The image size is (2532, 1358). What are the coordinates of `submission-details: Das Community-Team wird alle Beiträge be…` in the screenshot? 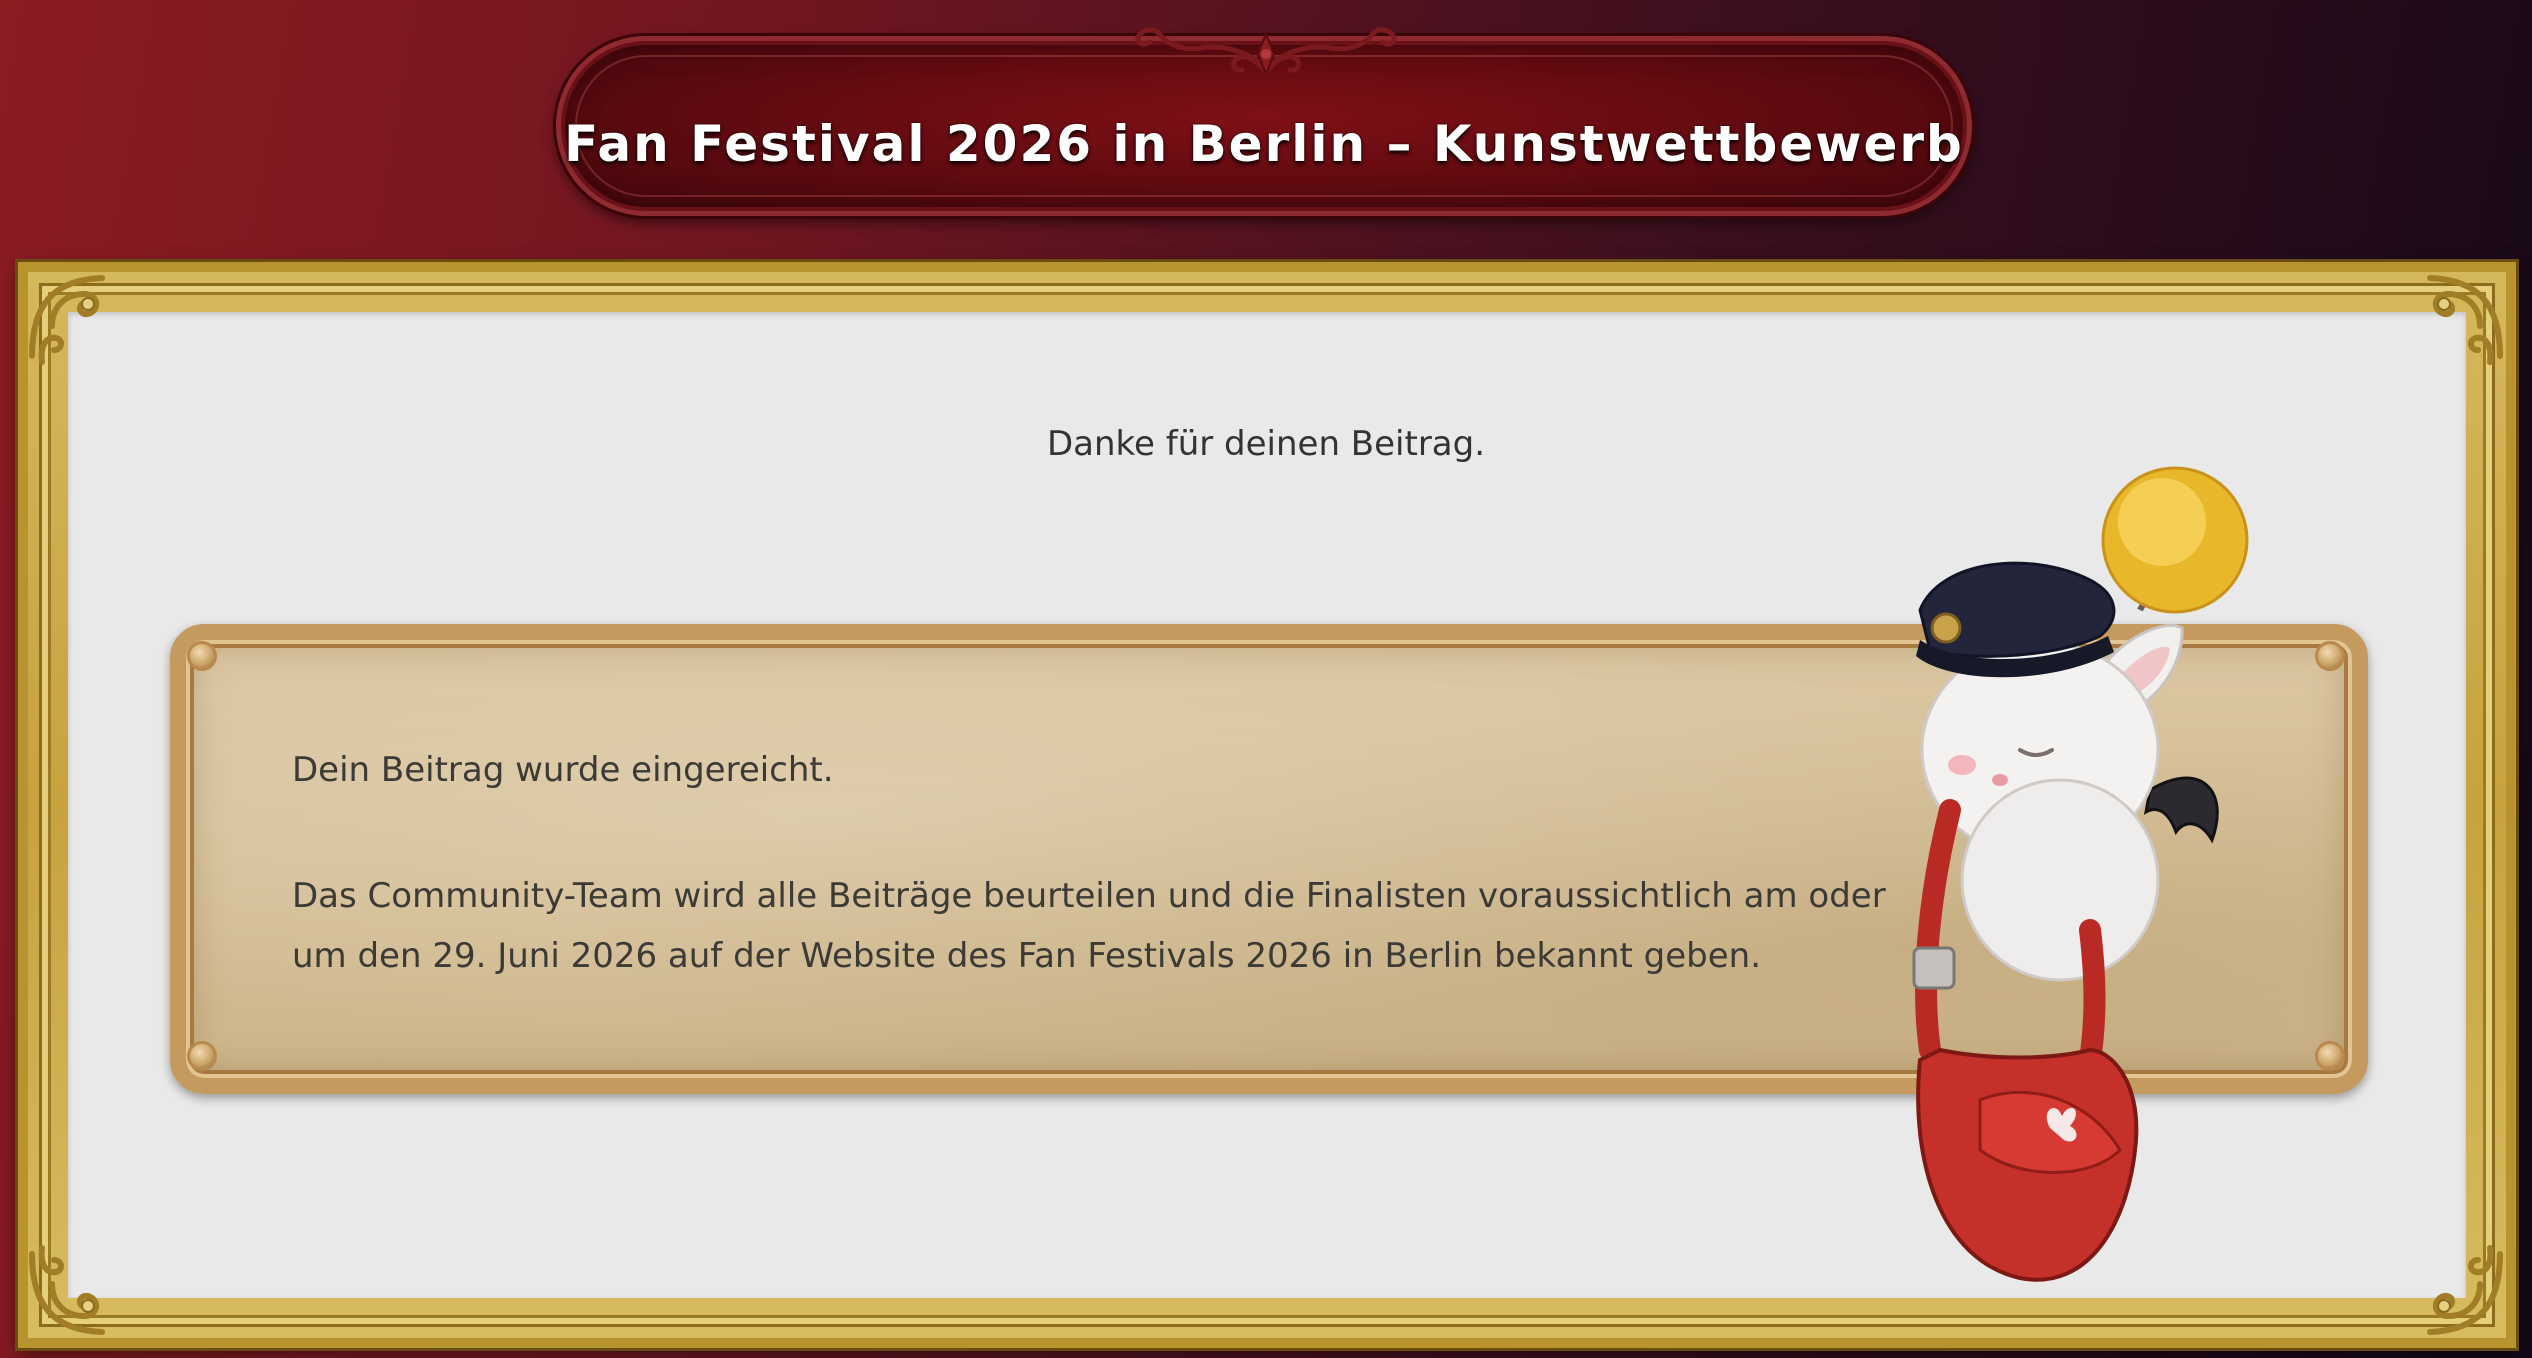 It's located at (1089, 926).